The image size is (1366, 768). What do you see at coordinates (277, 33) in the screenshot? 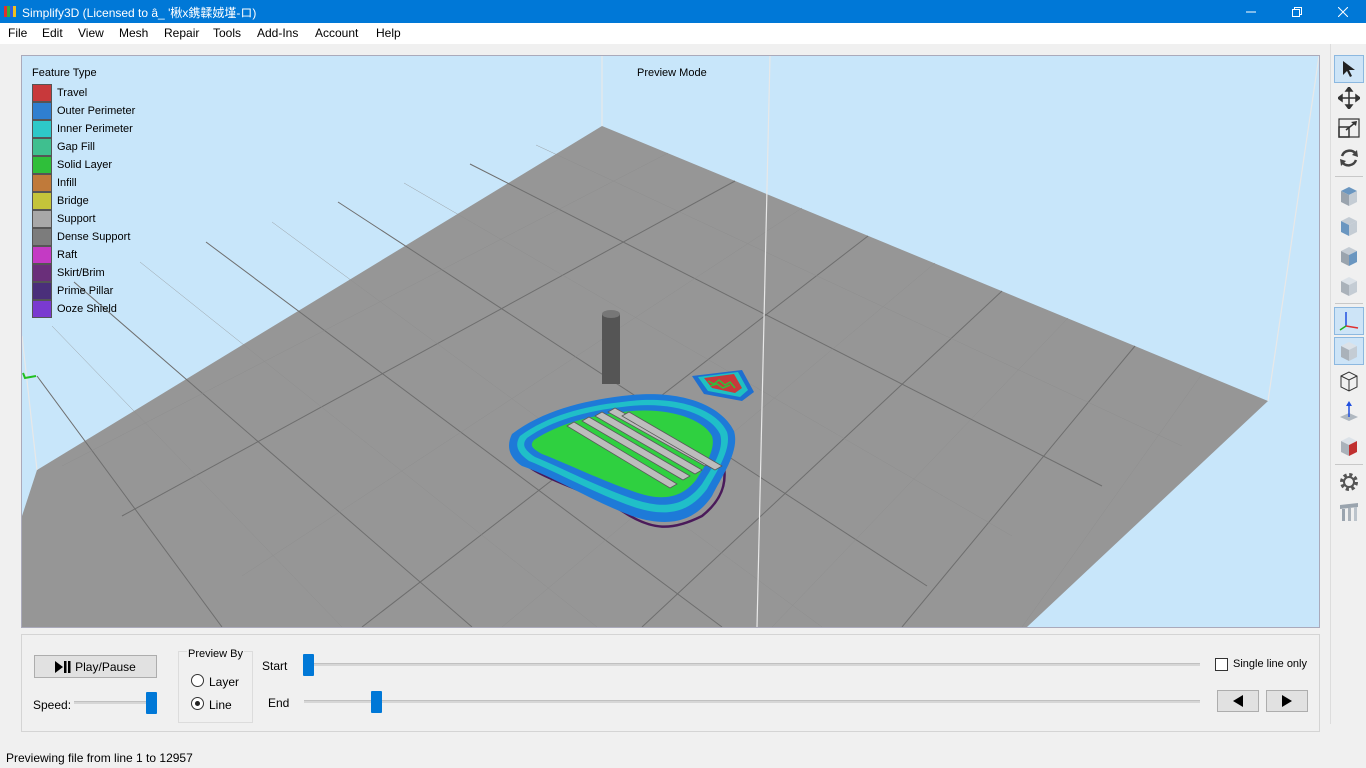
I see `menu-add-ins: Add-Ins` at bounding box center [277, 33].